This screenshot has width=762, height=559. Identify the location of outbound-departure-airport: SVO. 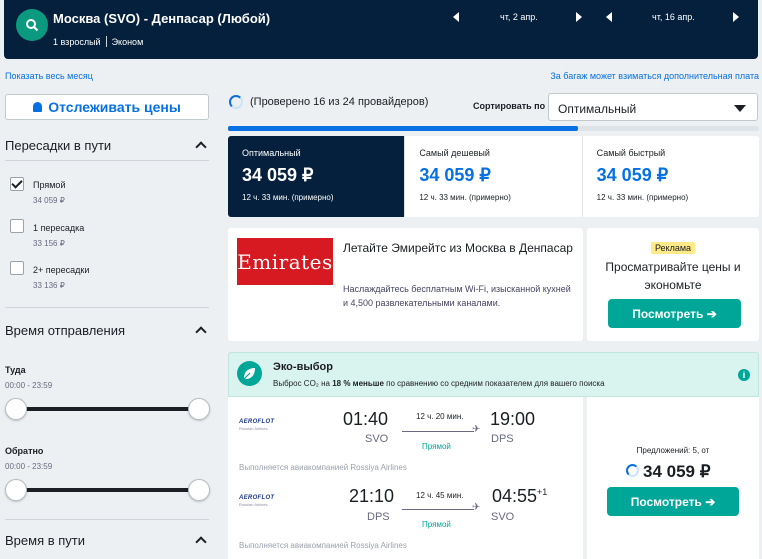
(377, 439).